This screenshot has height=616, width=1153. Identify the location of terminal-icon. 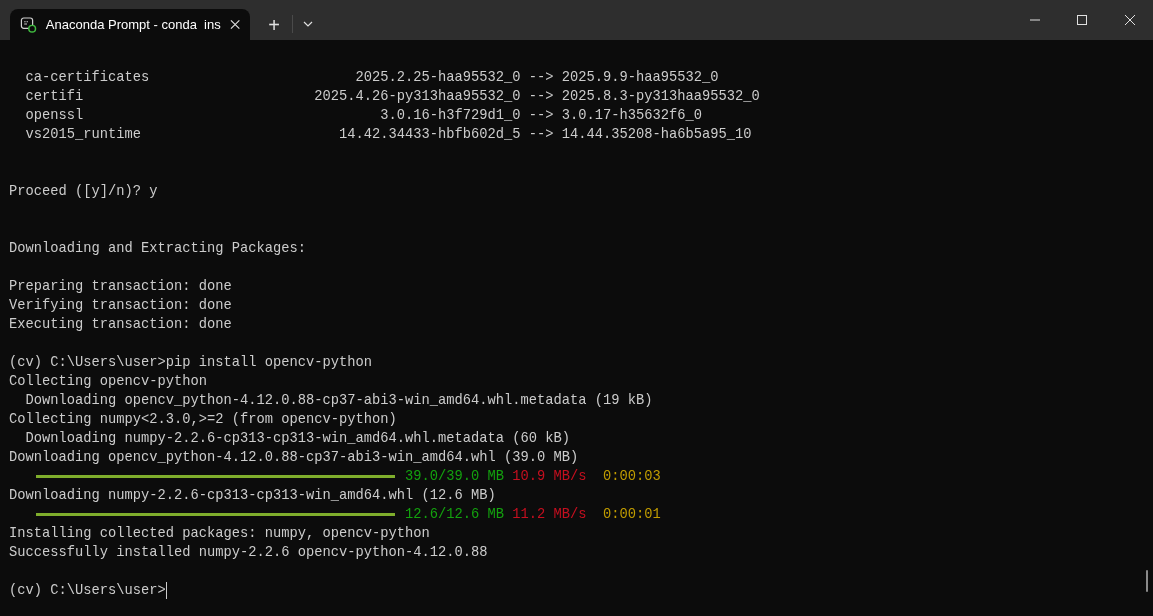
(28, 24).